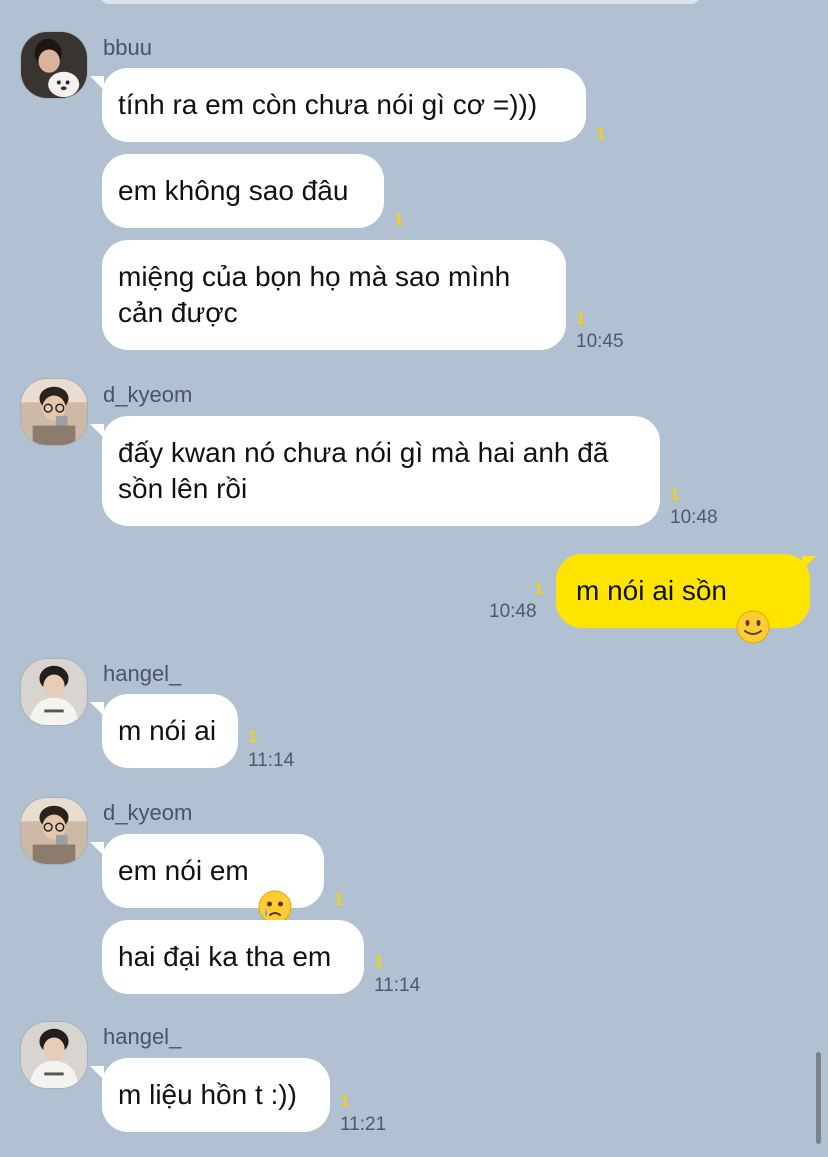 The height and width of the screenshot is (1157, 828). I want to click on message-bubble: em nói em, so click(213, 879).